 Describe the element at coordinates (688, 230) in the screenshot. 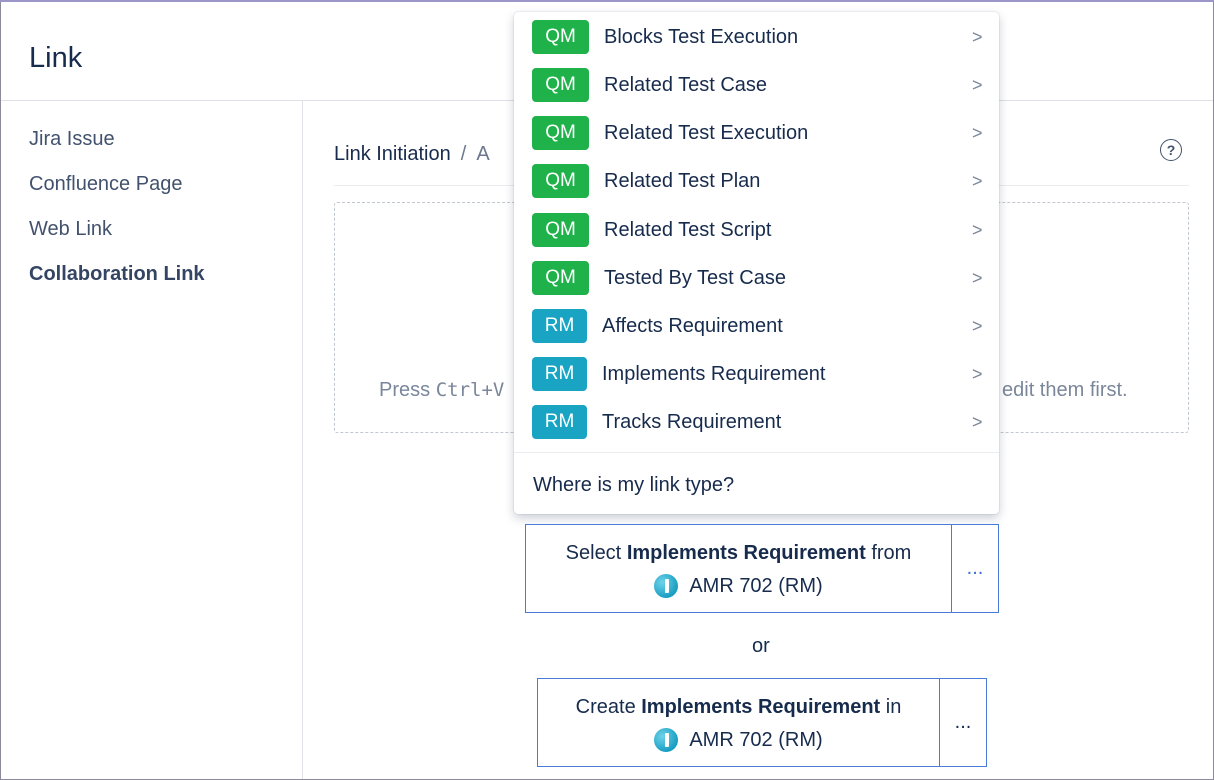

I see `menu-item-label: Related Test Script` at that location.